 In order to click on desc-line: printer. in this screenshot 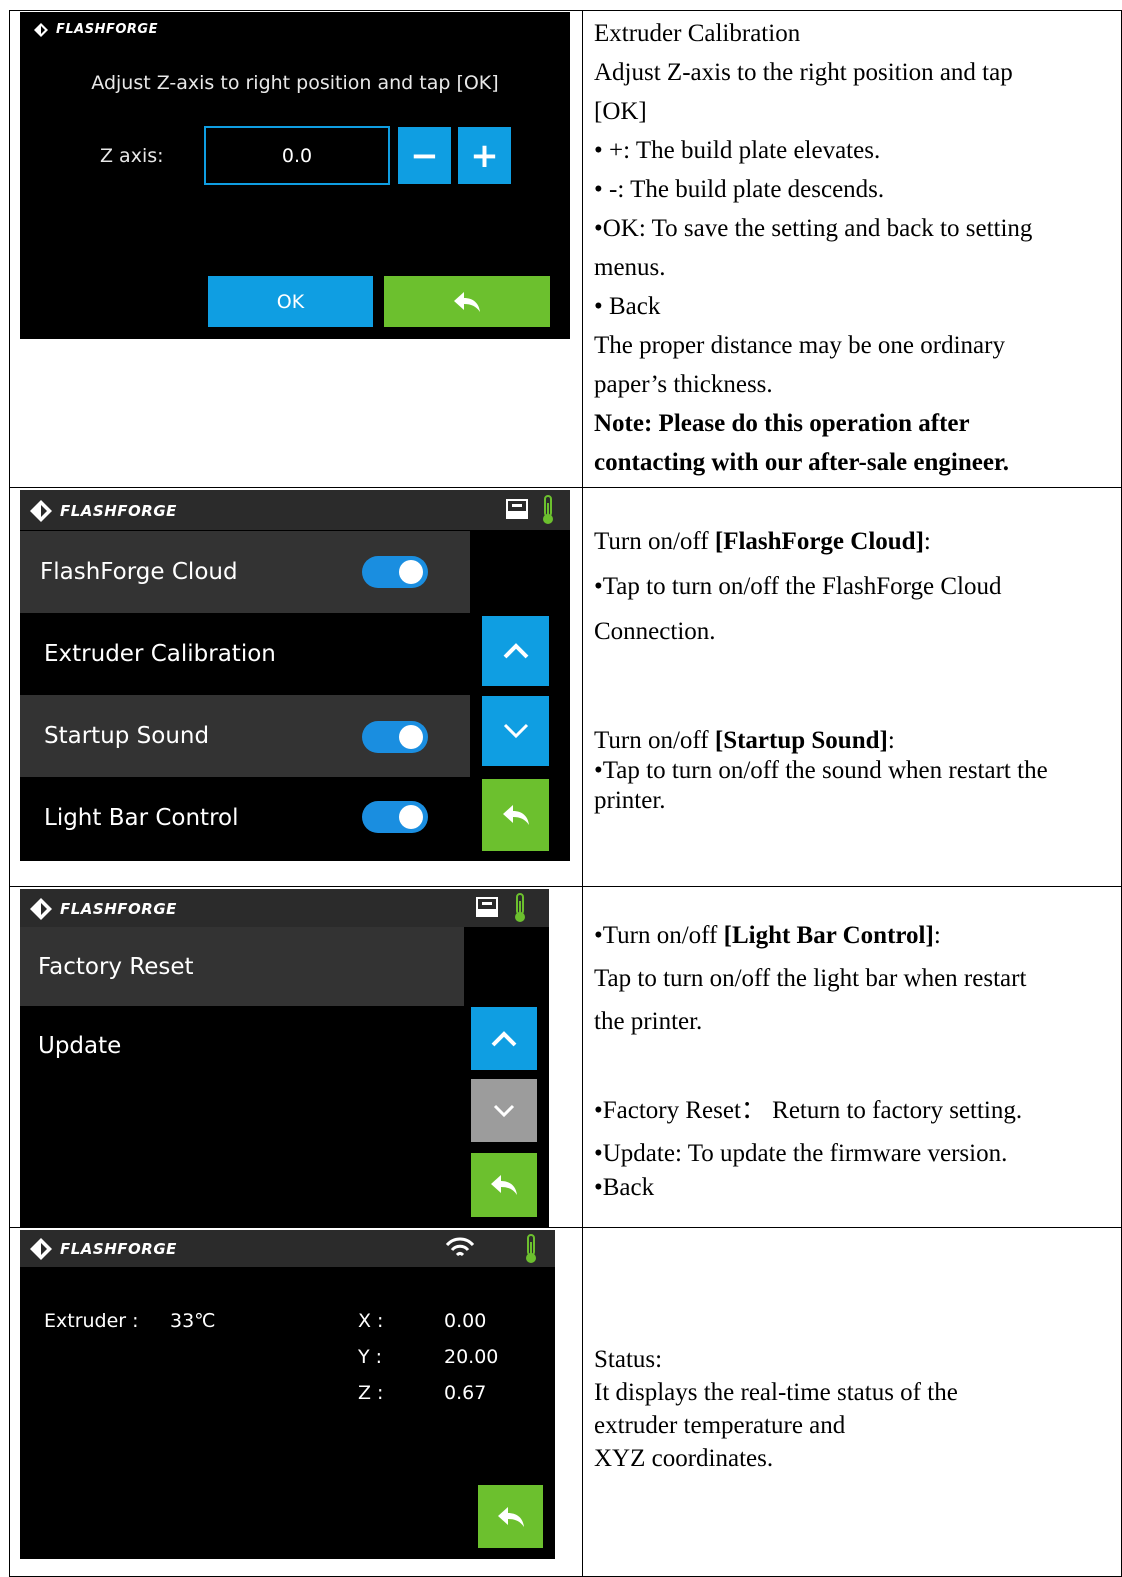, I will do `click(630, 800)`.